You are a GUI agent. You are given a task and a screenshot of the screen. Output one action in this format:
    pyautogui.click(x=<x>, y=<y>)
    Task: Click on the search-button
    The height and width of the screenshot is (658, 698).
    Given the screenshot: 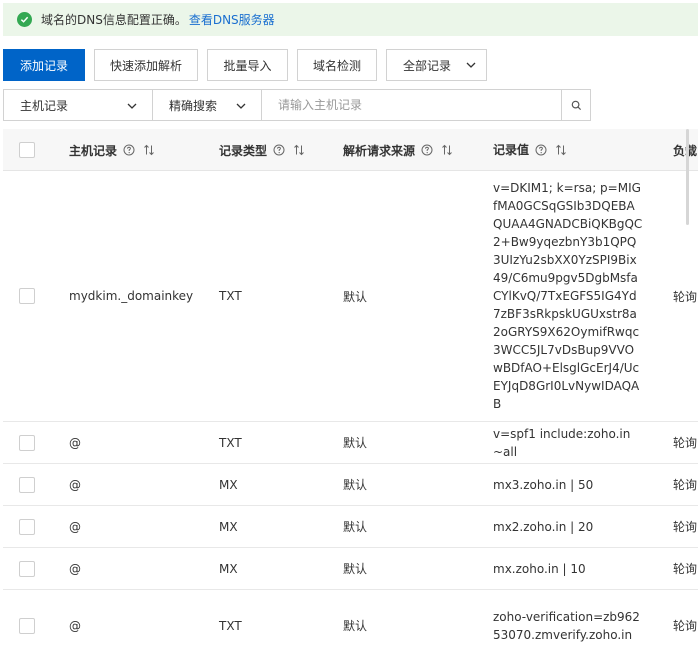 What is the action you would take?
    pyautogui.click(x=576, y=105)
    